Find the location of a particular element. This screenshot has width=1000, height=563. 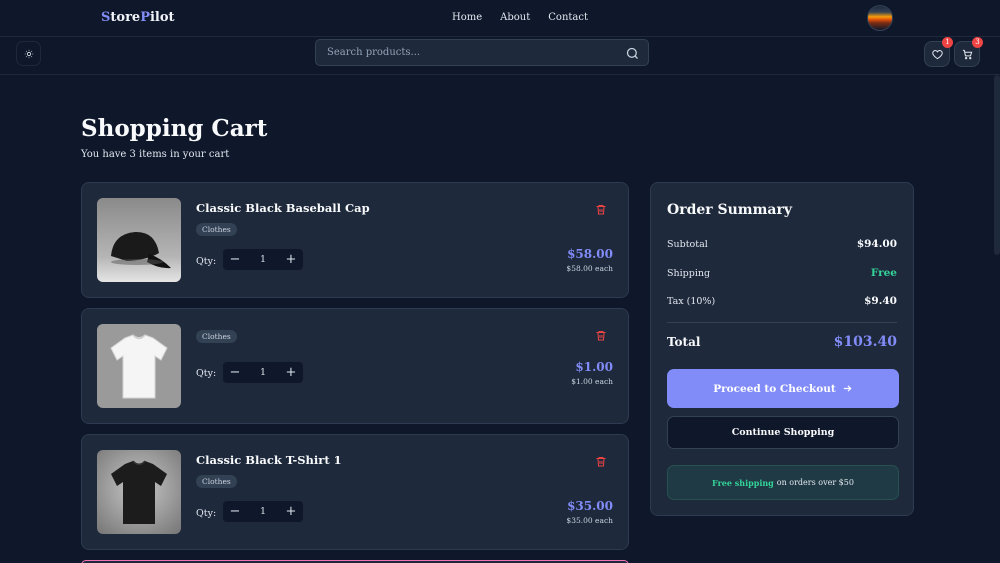

tax-label: Tax (10%) is located at coordinates (691, 301).